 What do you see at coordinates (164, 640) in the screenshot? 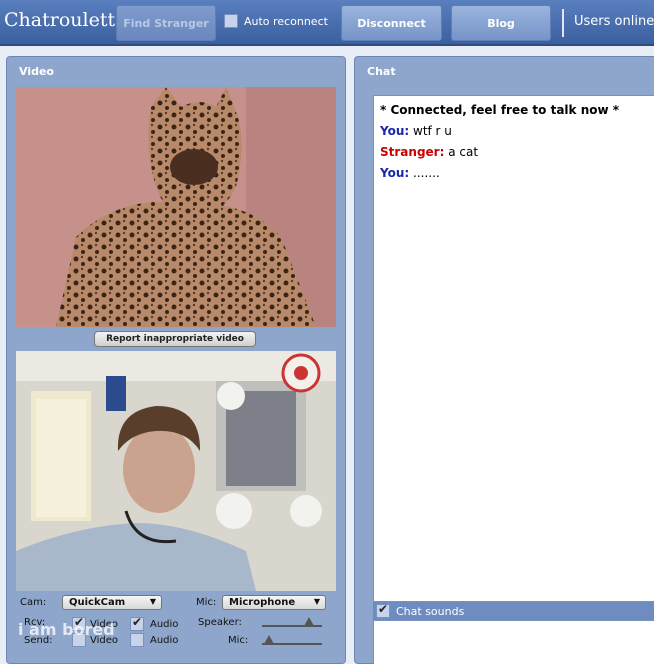
I see `send-audio-label: Audio` at bounding box center [164, 640].